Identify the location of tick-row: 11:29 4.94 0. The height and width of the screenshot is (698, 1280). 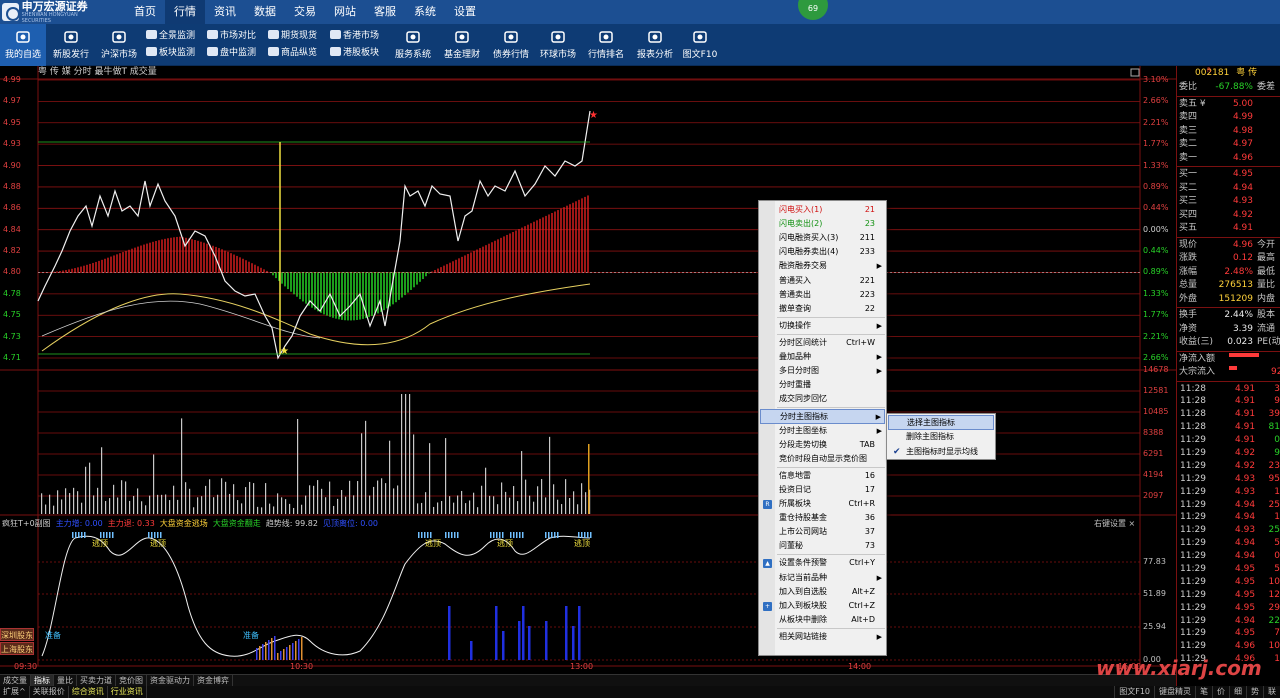
(1228, 556).